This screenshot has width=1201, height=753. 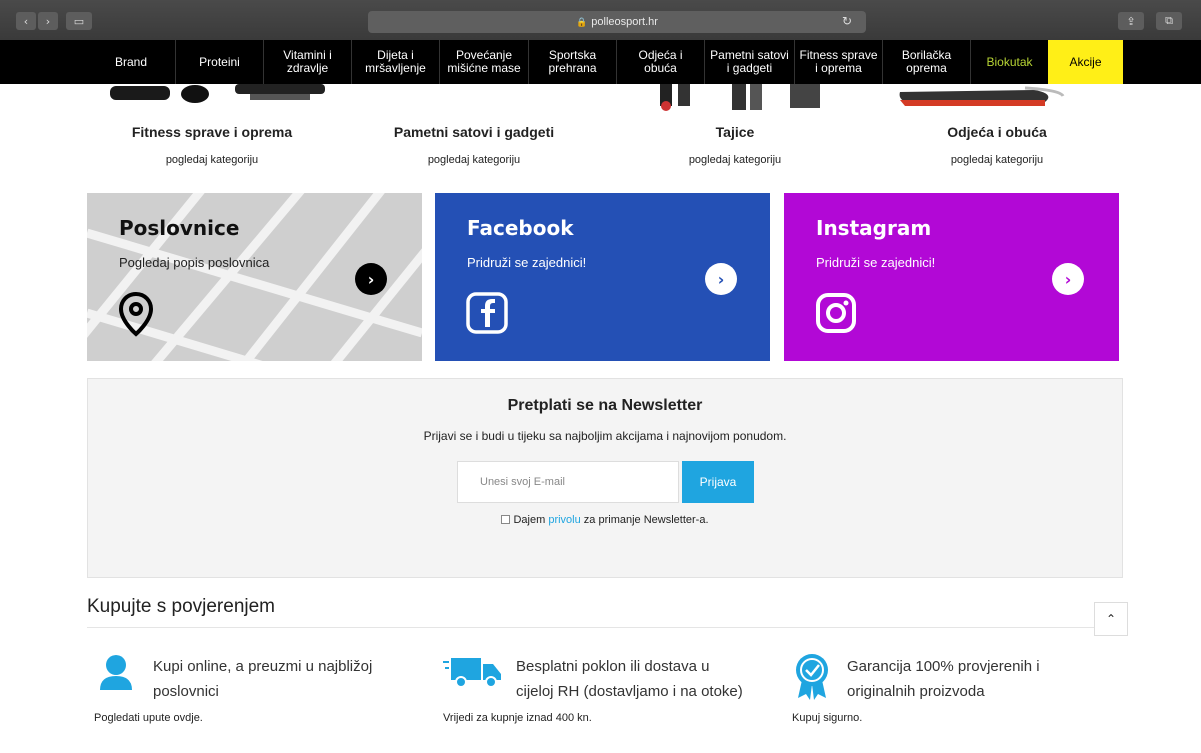 I want to click on consent-text: Dajem, so click(x=529, y=520).